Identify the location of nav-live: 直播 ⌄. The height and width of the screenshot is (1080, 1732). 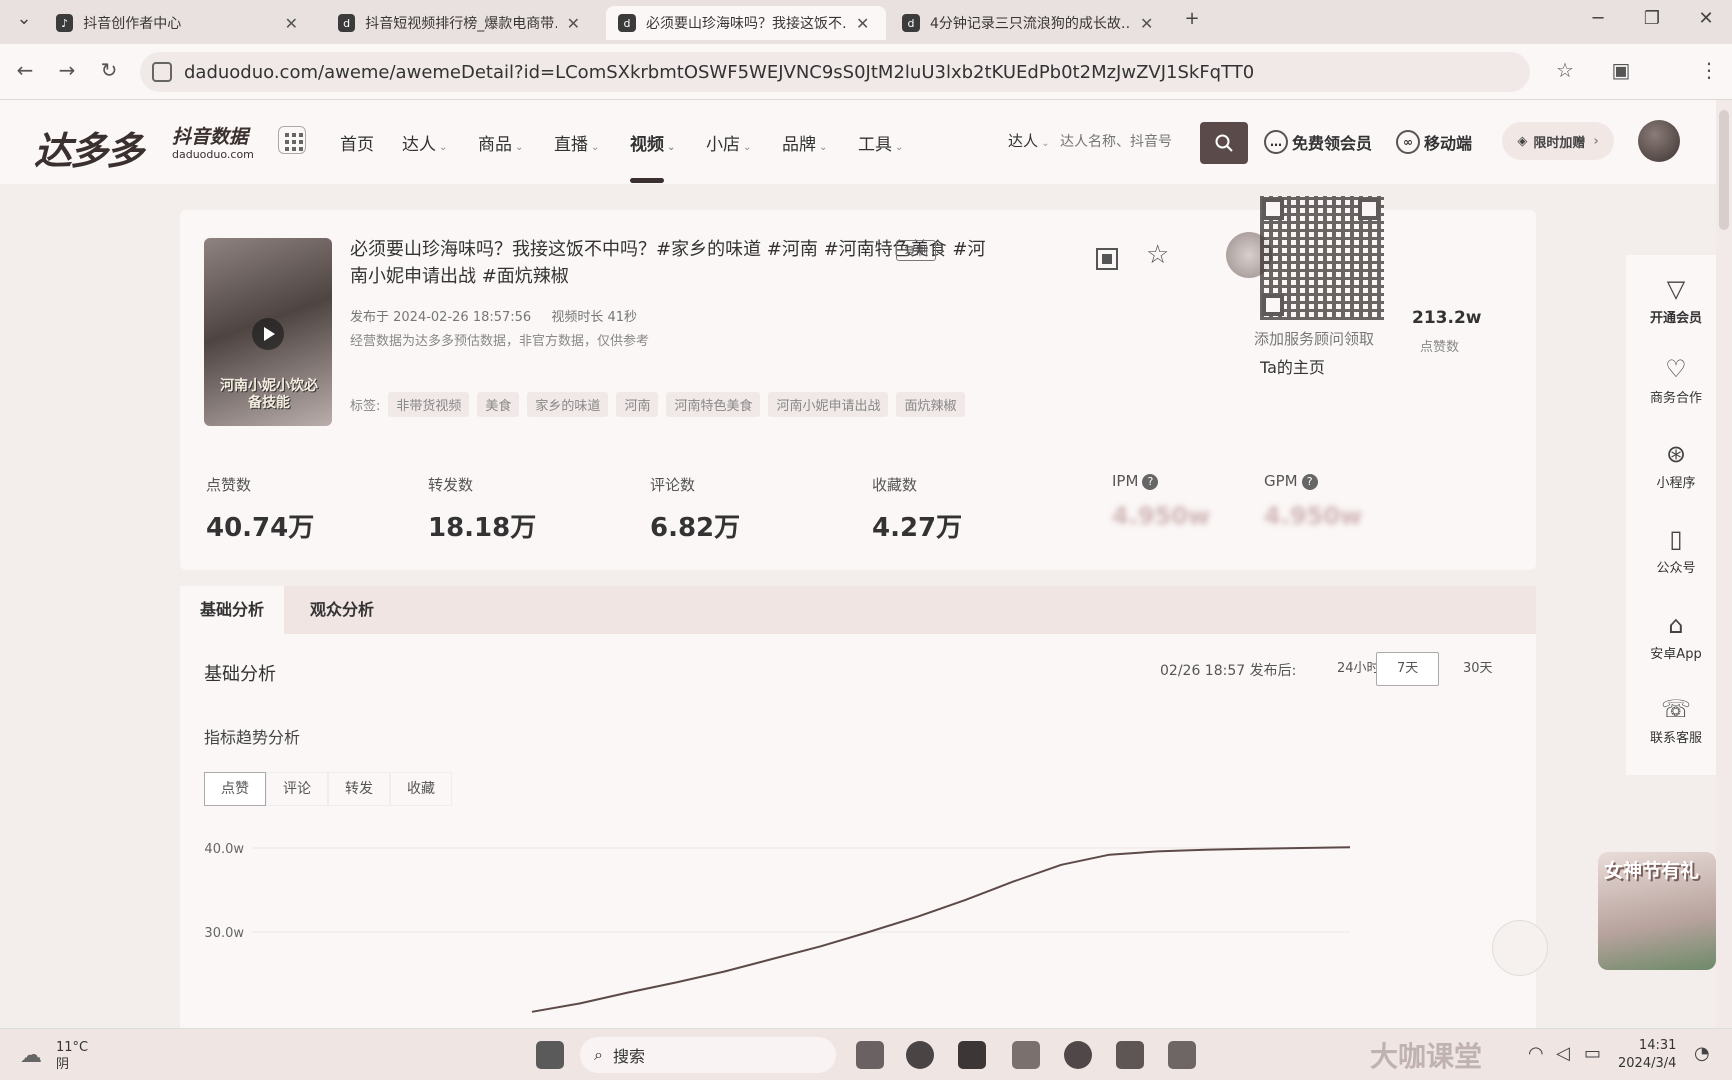
(576, 142).